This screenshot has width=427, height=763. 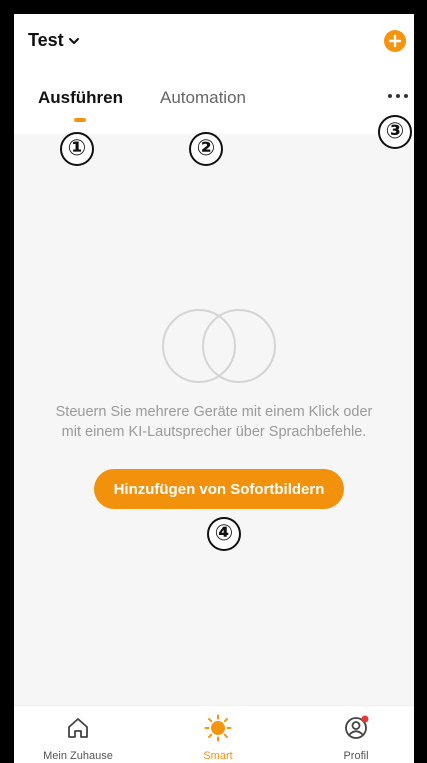 I want to click on more-button, so click(x=398, y=96).